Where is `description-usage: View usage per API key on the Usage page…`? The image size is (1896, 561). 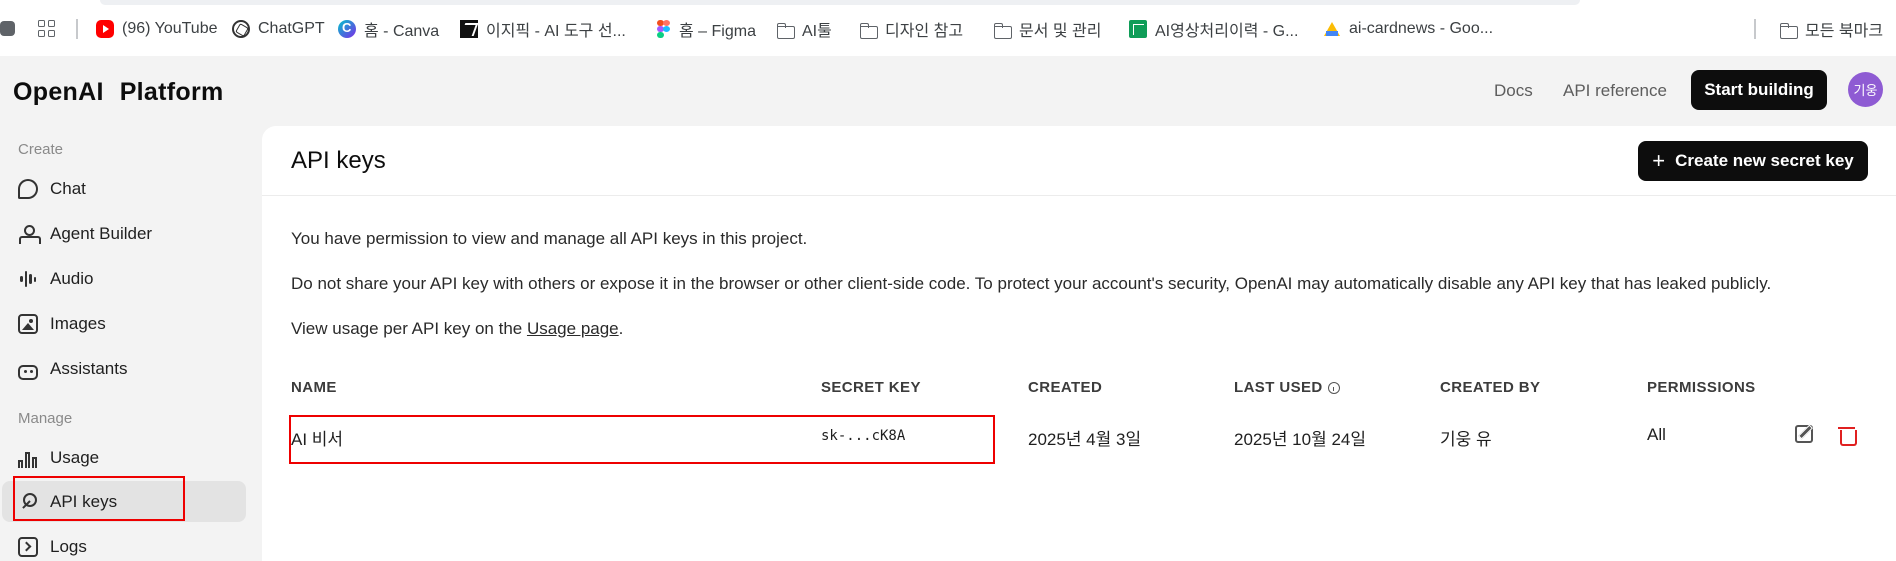
description-usage: View usage per API key on the Usage page… is located at coordinates (457, 329).